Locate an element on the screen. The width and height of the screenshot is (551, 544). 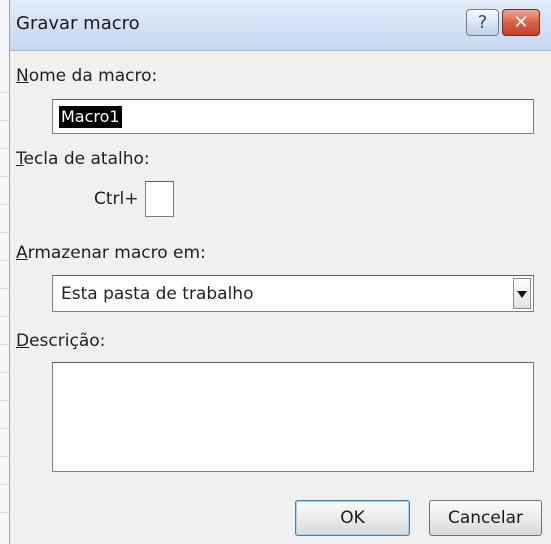
dialog-title: Gravar macro is located at coordinates (78, 23).